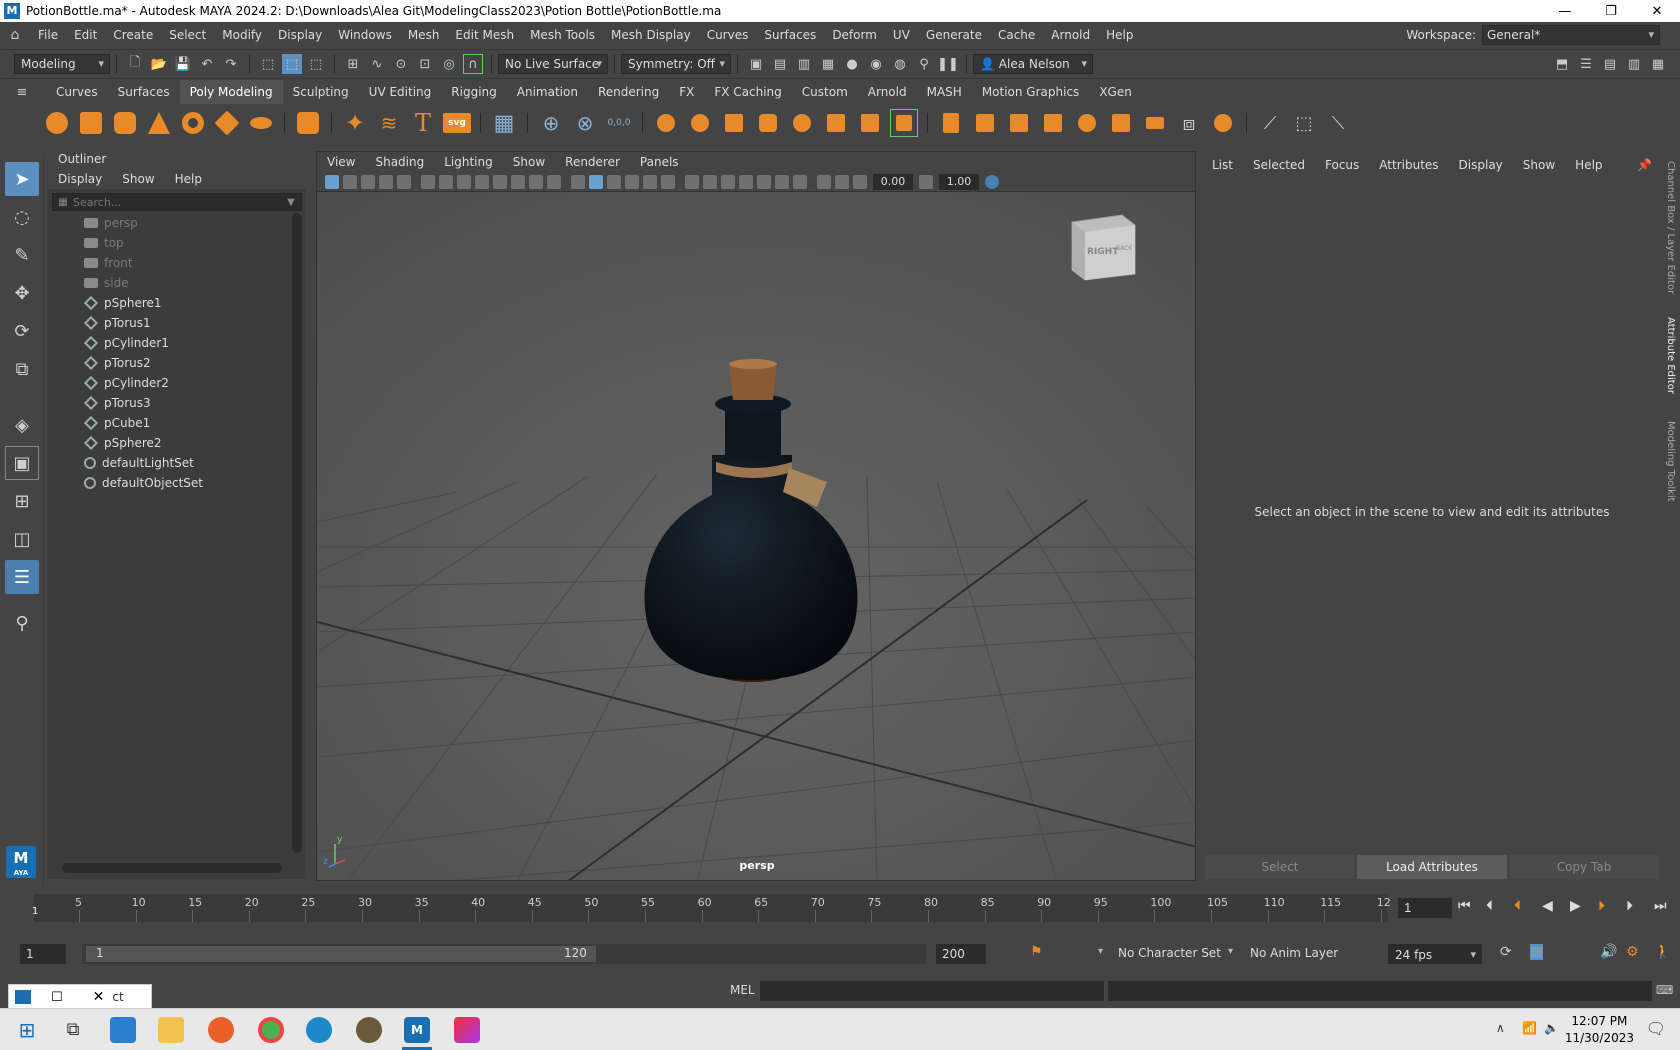 Image resolution: width=1680 pixels, height=1050 pixels. I want to click on symmetry-dropdown: Symmetry: Off, so click(676, 64).